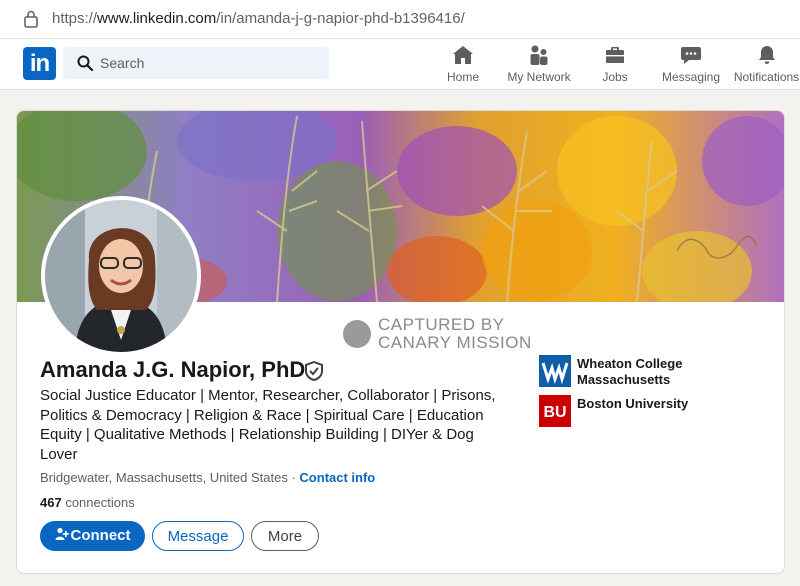  I want to click on avatar, so click(121, 276).